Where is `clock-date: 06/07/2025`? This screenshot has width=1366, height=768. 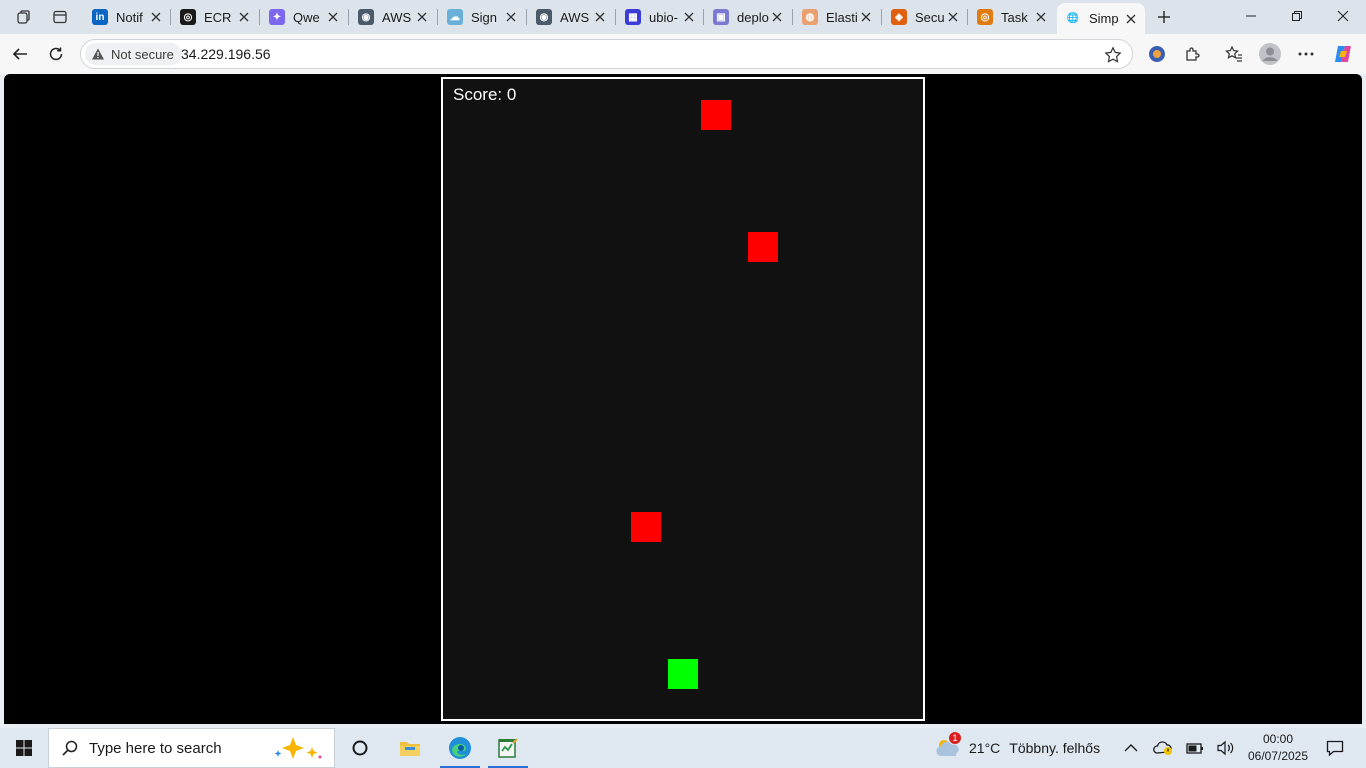 clock-date: 06/07/2025 is located at coordinates (1278, 756).